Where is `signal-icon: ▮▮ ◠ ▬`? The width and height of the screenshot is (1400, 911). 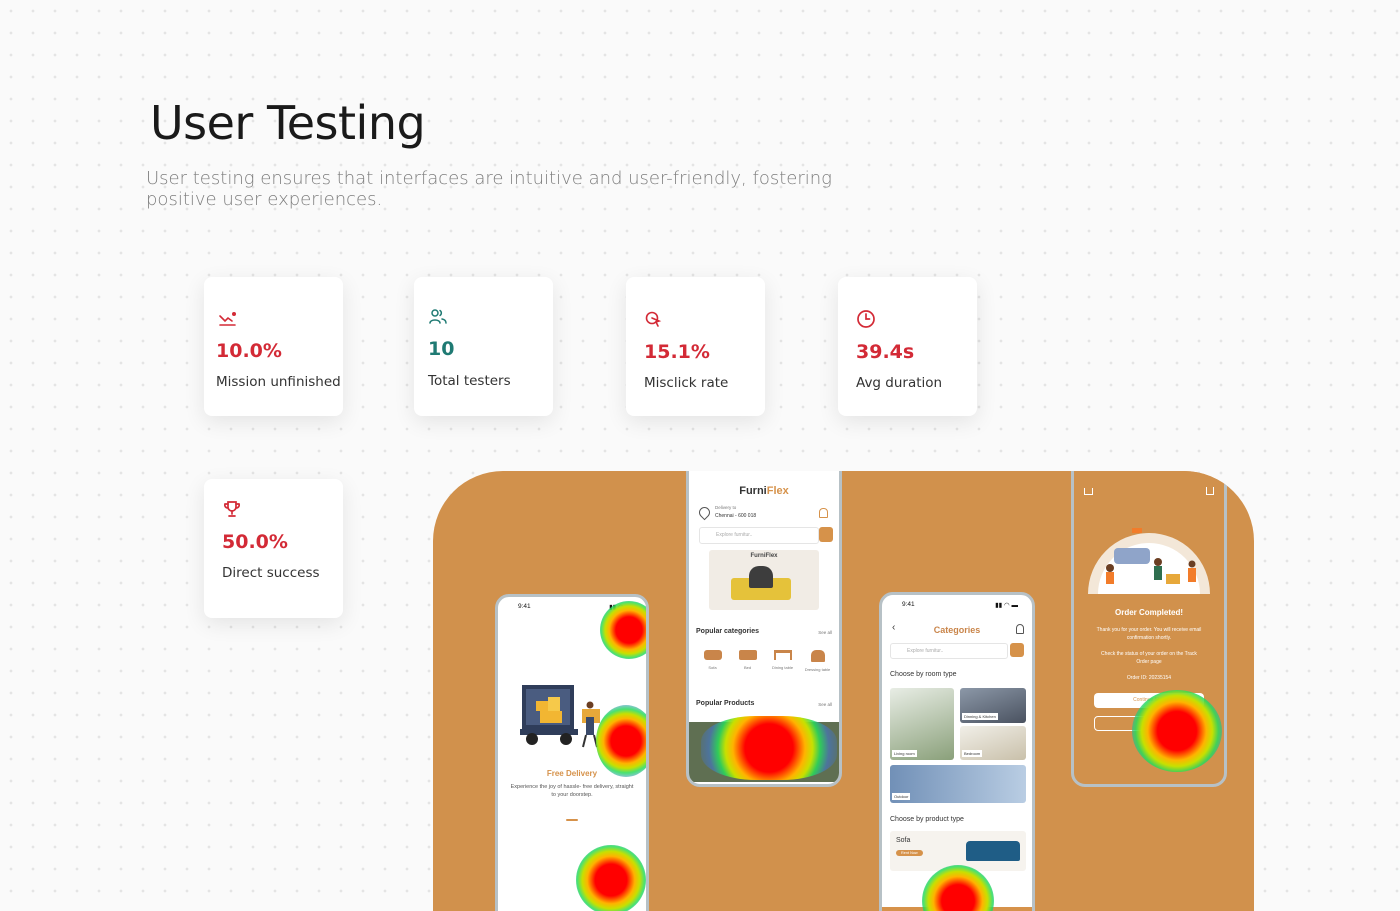 signal-icon: ▮▮ ◠ ▬ is located at coordinates (1006, 605).